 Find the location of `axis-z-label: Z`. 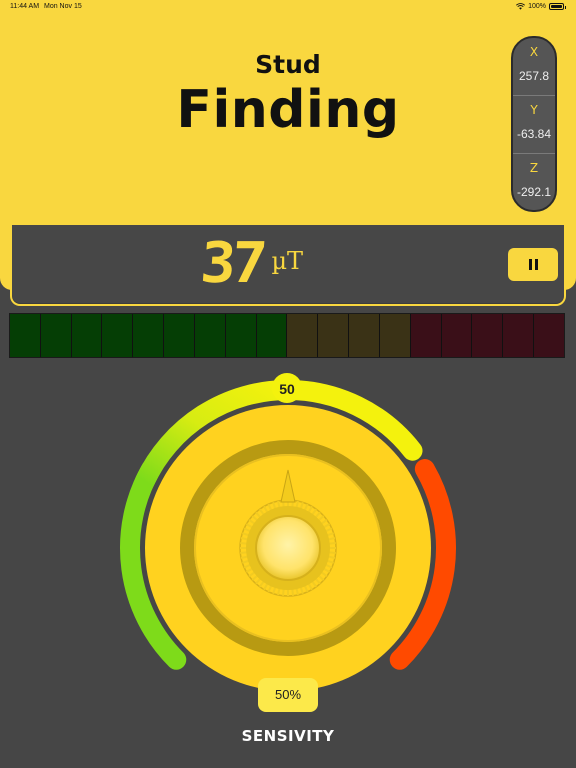

axis-z-label: Z is located at coordinates (534, 168).